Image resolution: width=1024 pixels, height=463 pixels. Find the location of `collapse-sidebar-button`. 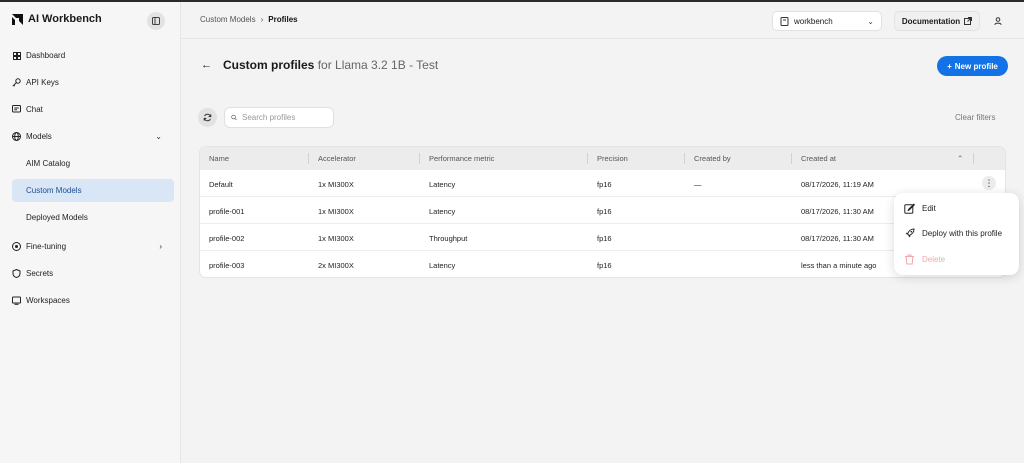

collapse-sidebar-button is located at coordinates (156, 21).